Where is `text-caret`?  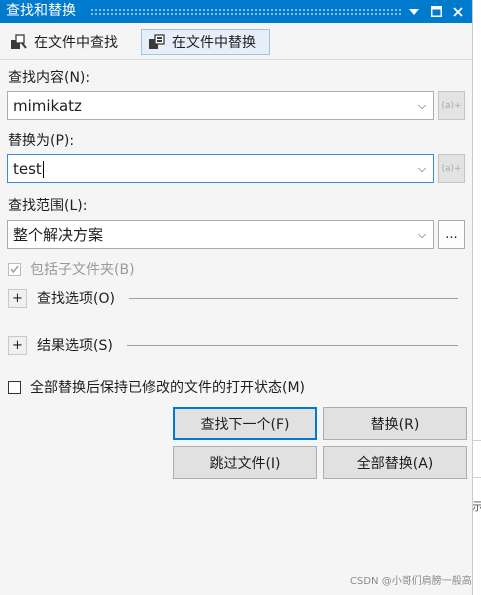
text-caret is located at coordinates (43, 169).